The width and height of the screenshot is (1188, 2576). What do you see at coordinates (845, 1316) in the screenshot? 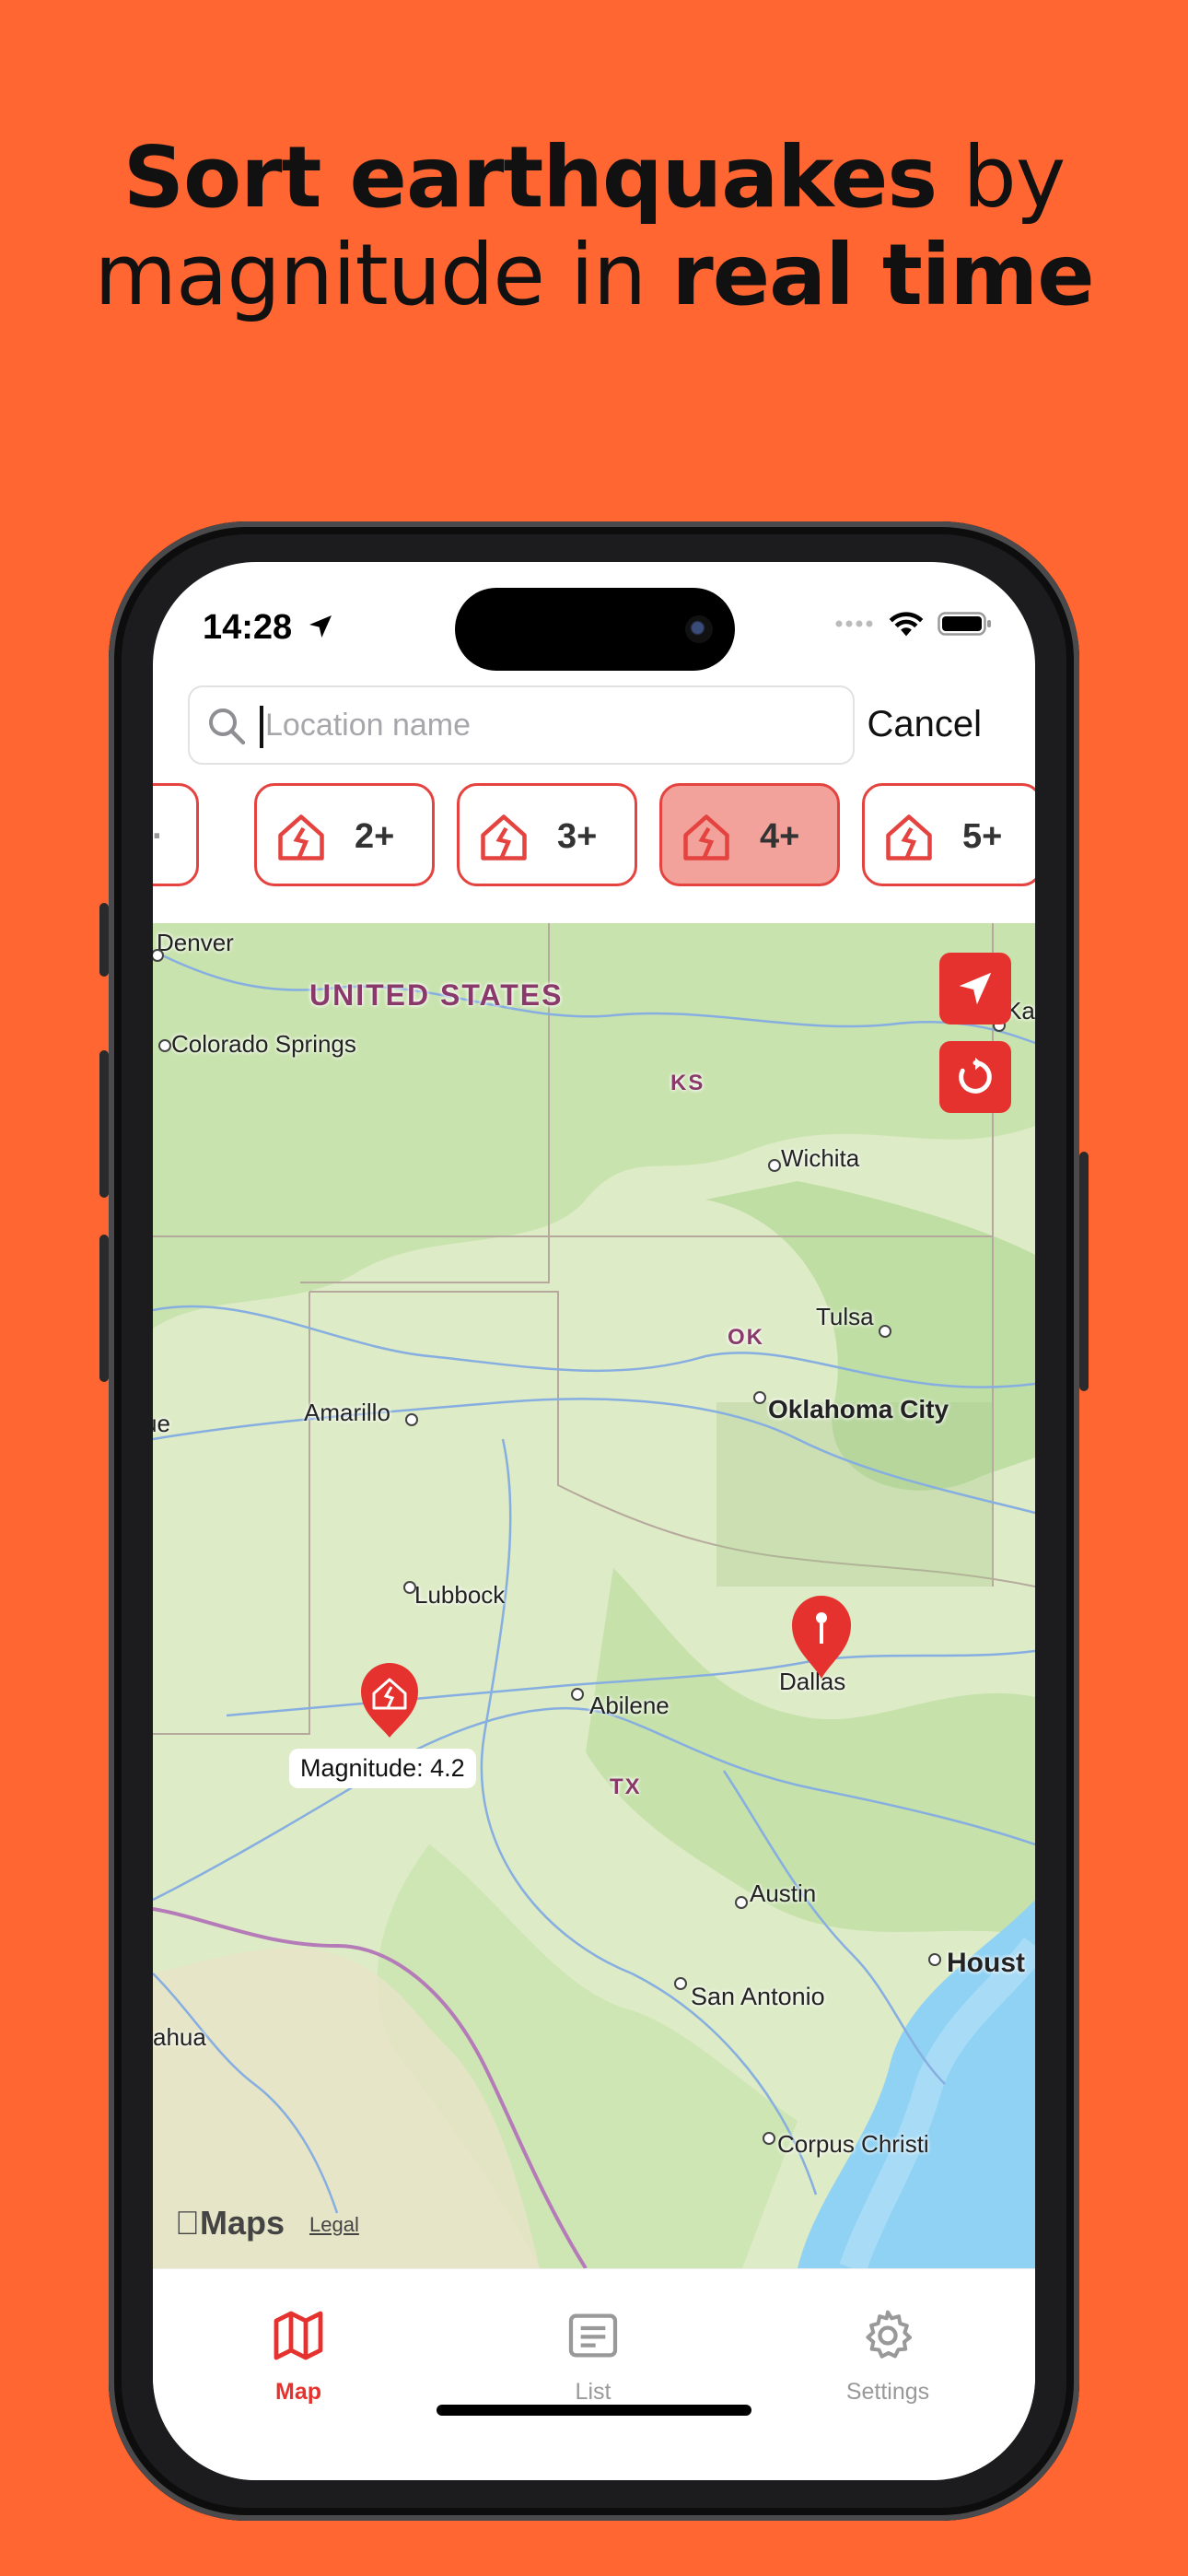
I see `city-label: Tulsa` at bounding box center [845, 1316].